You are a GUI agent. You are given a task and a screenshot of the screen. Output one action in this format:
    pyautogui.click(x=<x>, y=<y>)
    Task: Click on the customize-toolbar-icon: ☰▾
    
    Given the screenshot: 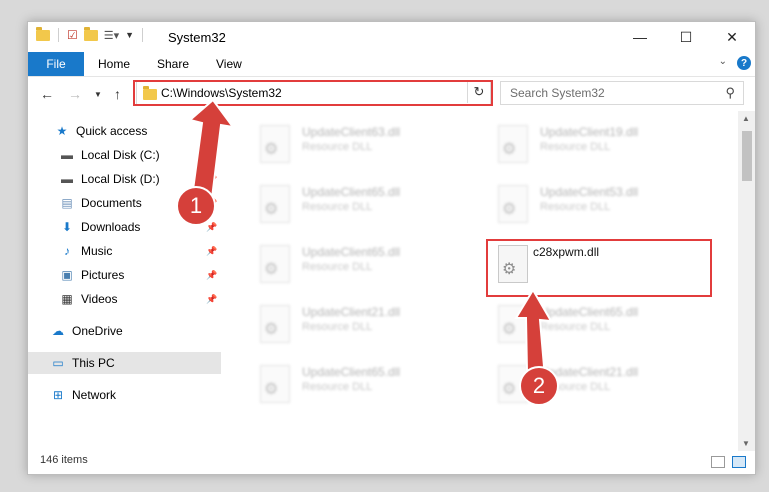 What is the action you would take?
    pyautogui.click(x=111, y=35)
    